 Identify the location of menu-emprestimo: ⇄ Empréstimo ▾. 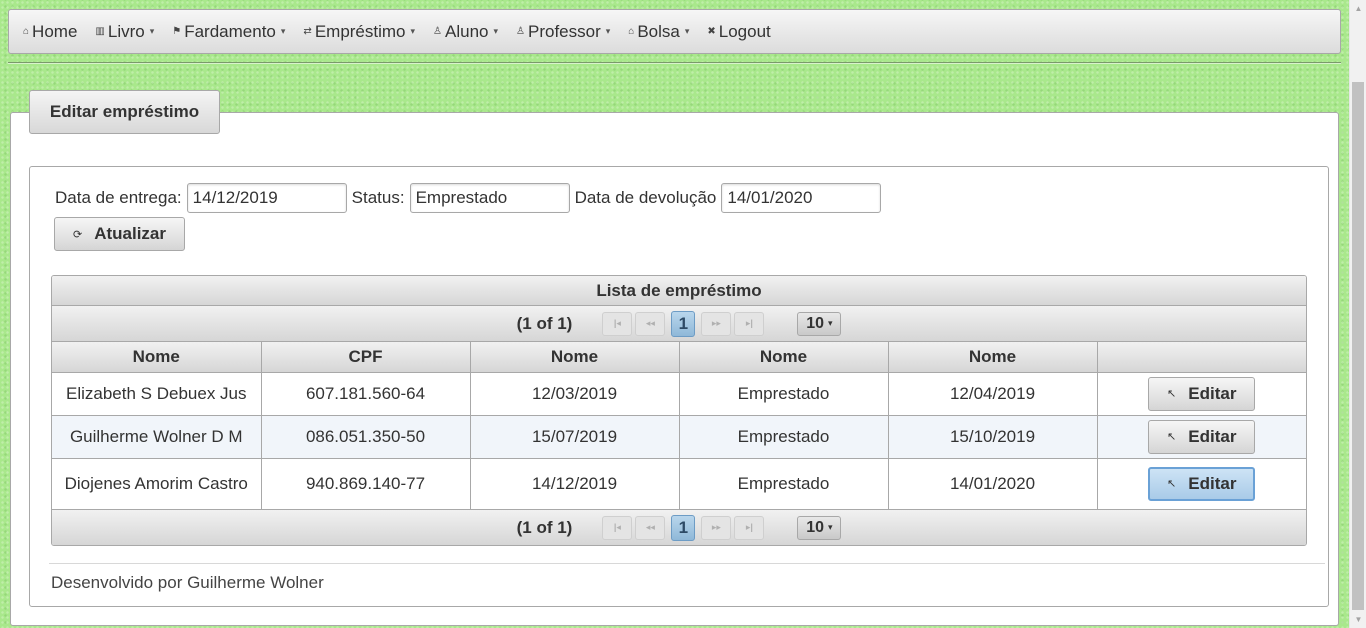
(359, 32).